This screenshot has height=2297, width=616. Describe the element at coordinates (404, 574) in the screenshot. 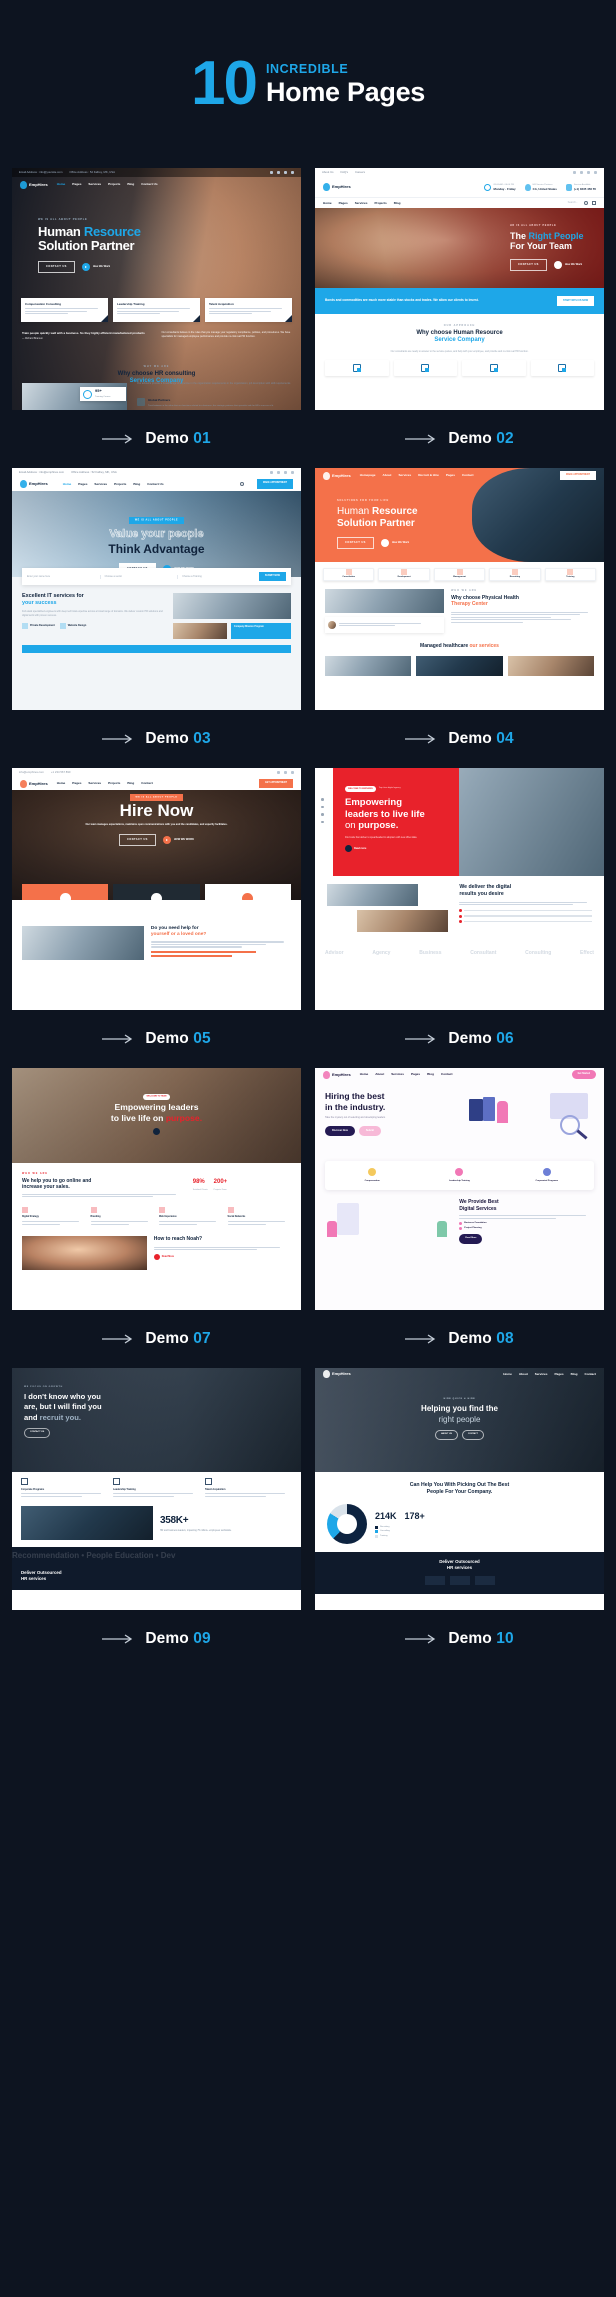

I see `service-tile-04b: Development` at that location.